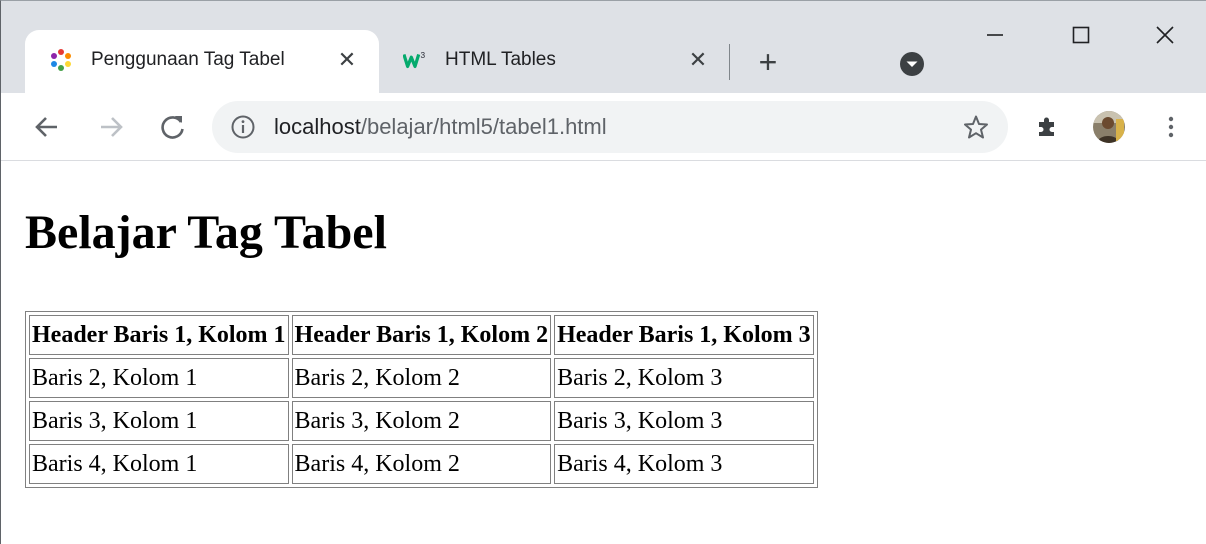 This screenshot has height=544, width=1206. I want to click on browser-menu-button, so click(1171, 127).